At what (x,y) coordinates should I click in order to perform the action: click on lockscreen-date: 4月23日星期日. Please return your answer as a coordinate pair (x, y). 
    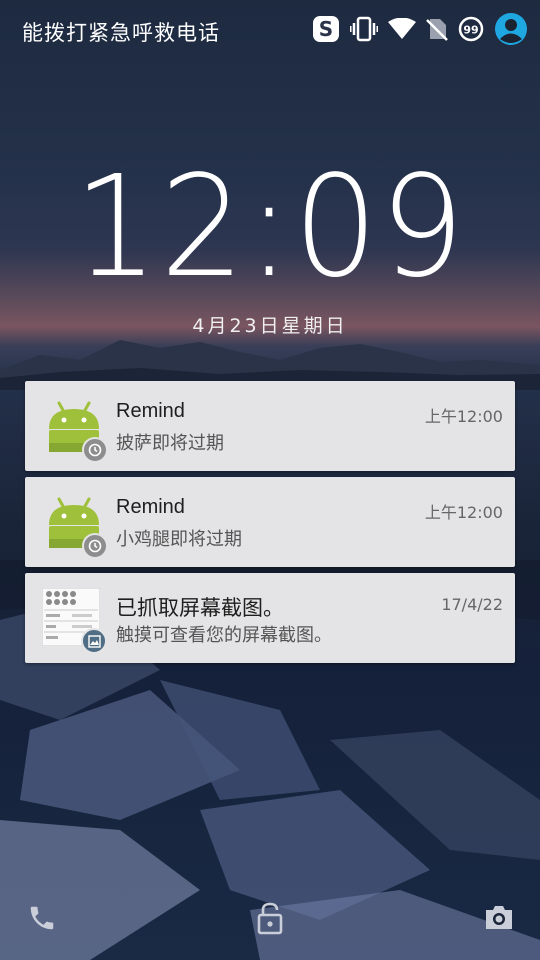
    Looking at the image, I should click on (270, 326).